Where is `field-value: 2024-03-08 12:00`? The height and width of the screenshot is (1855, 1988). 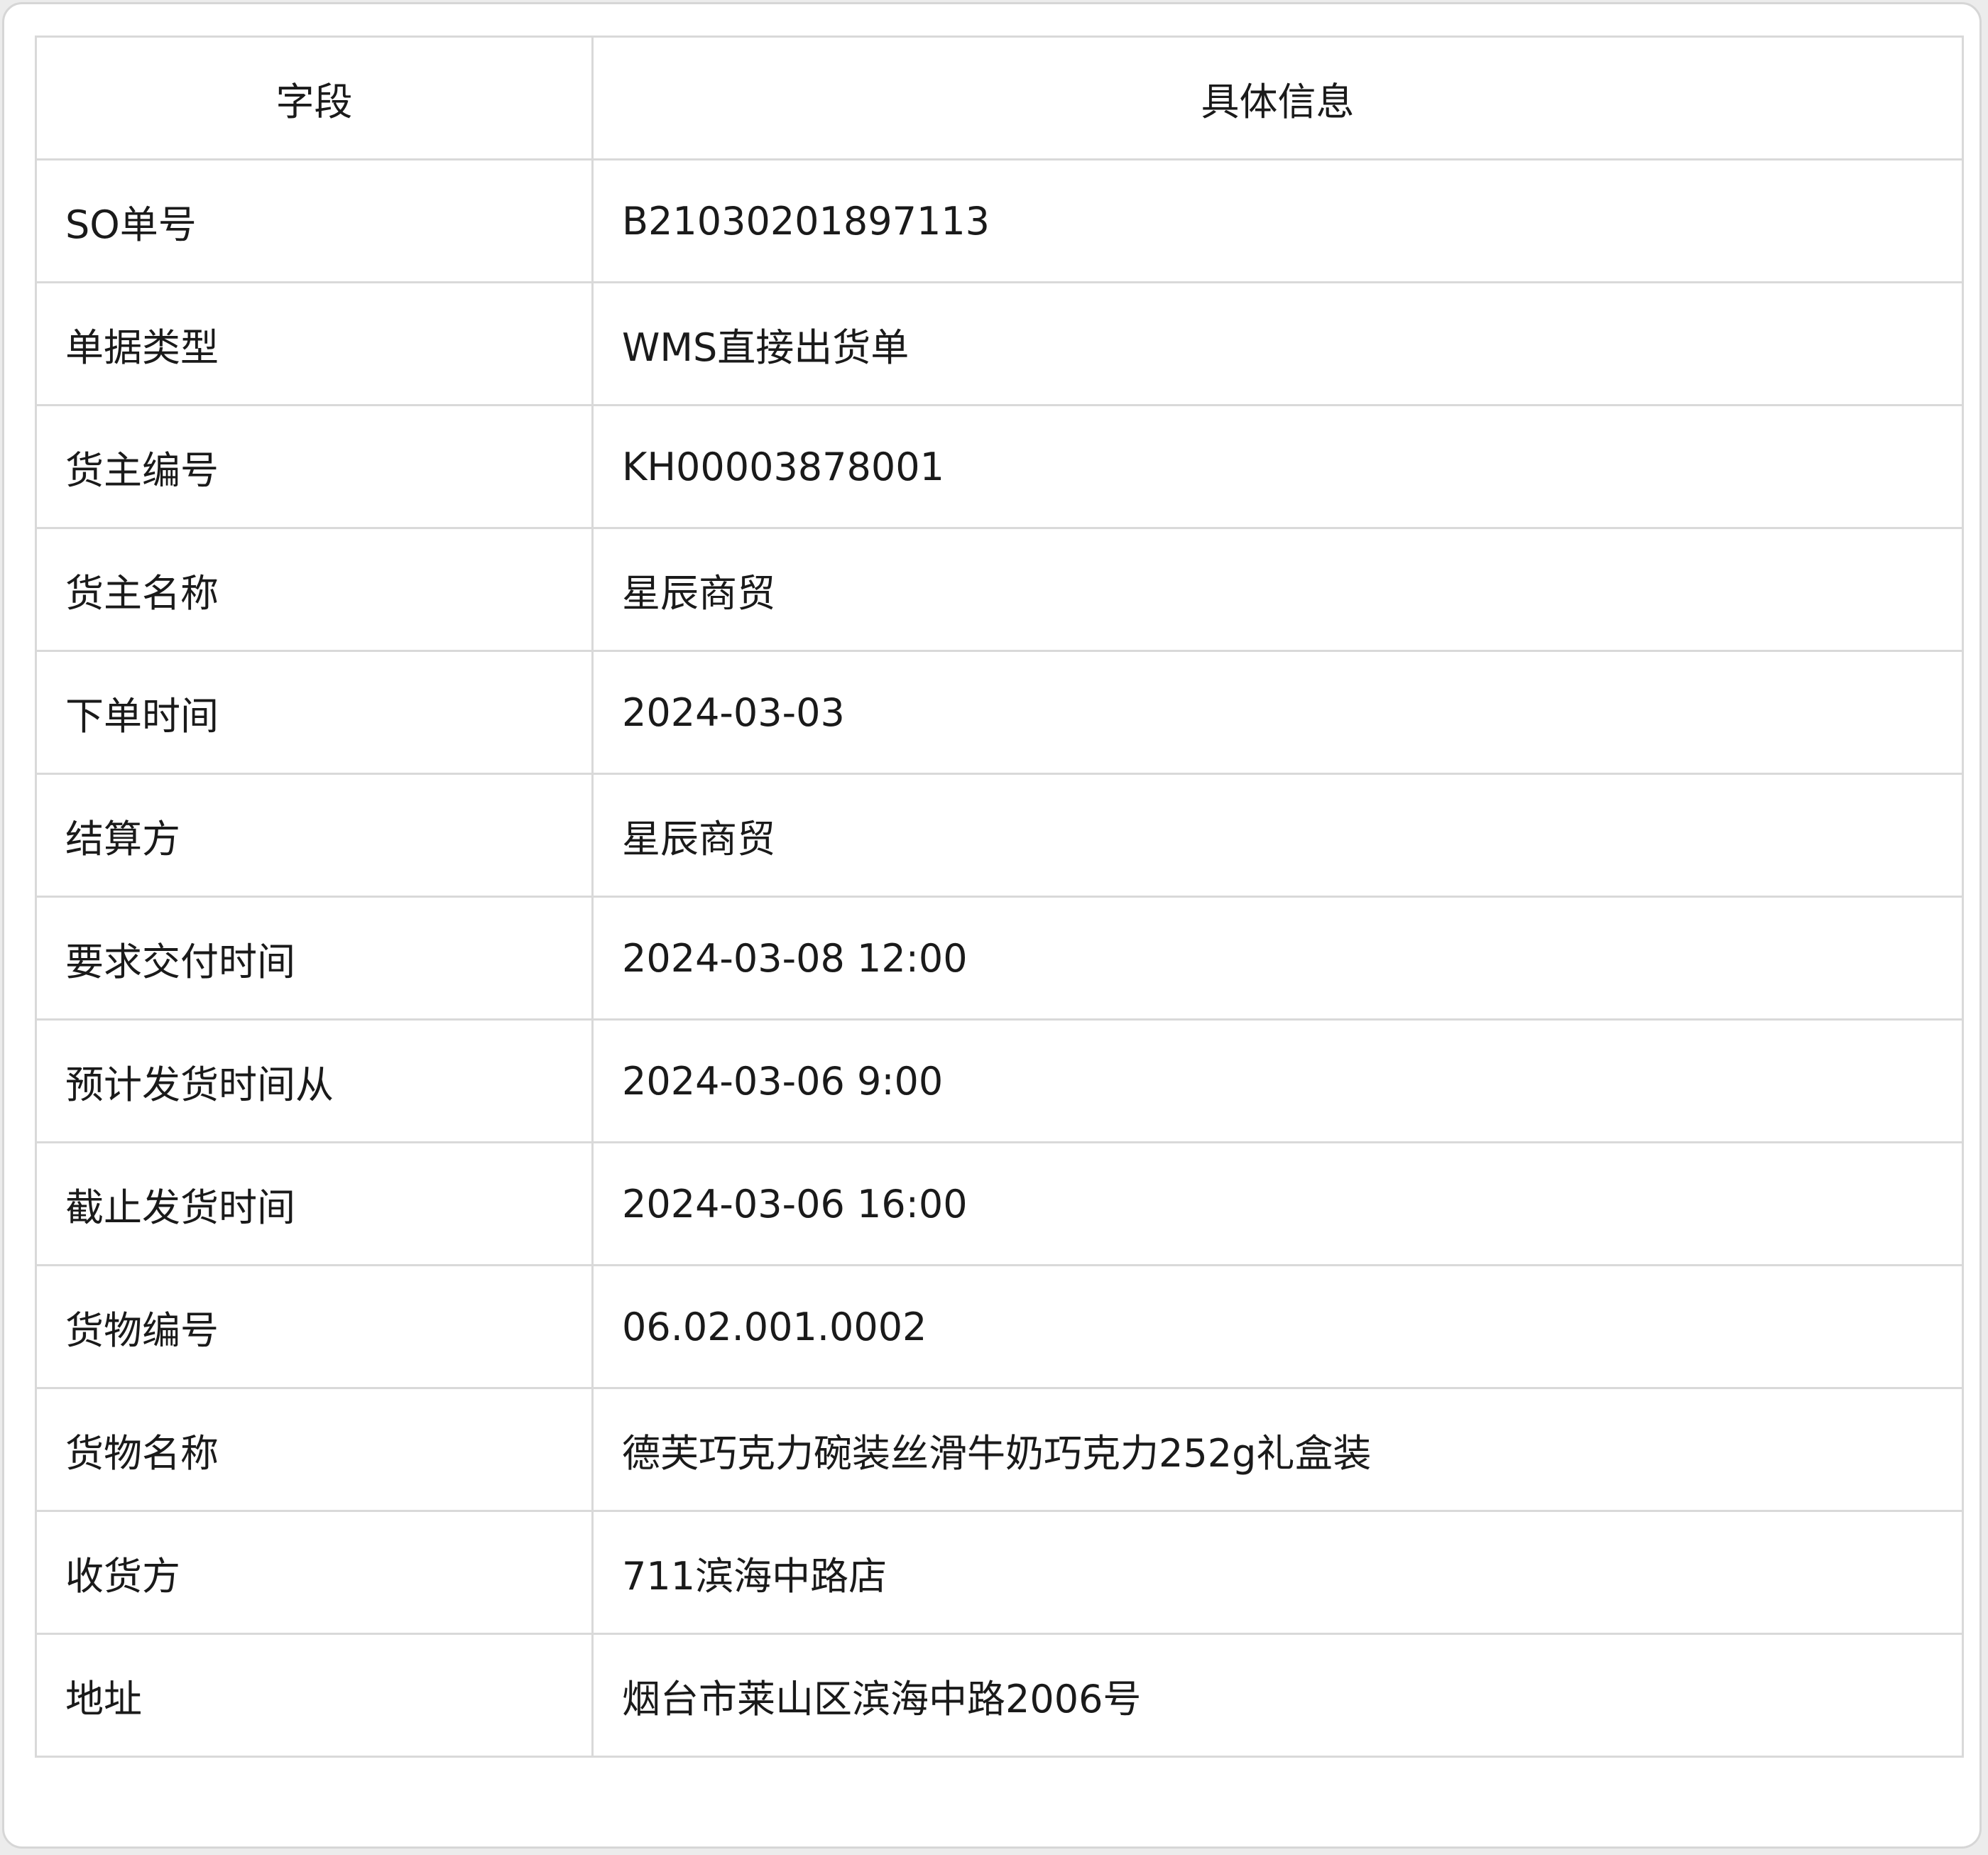 field-value: 2024-03-08 12:00 is located at coordinates (1277, 958).